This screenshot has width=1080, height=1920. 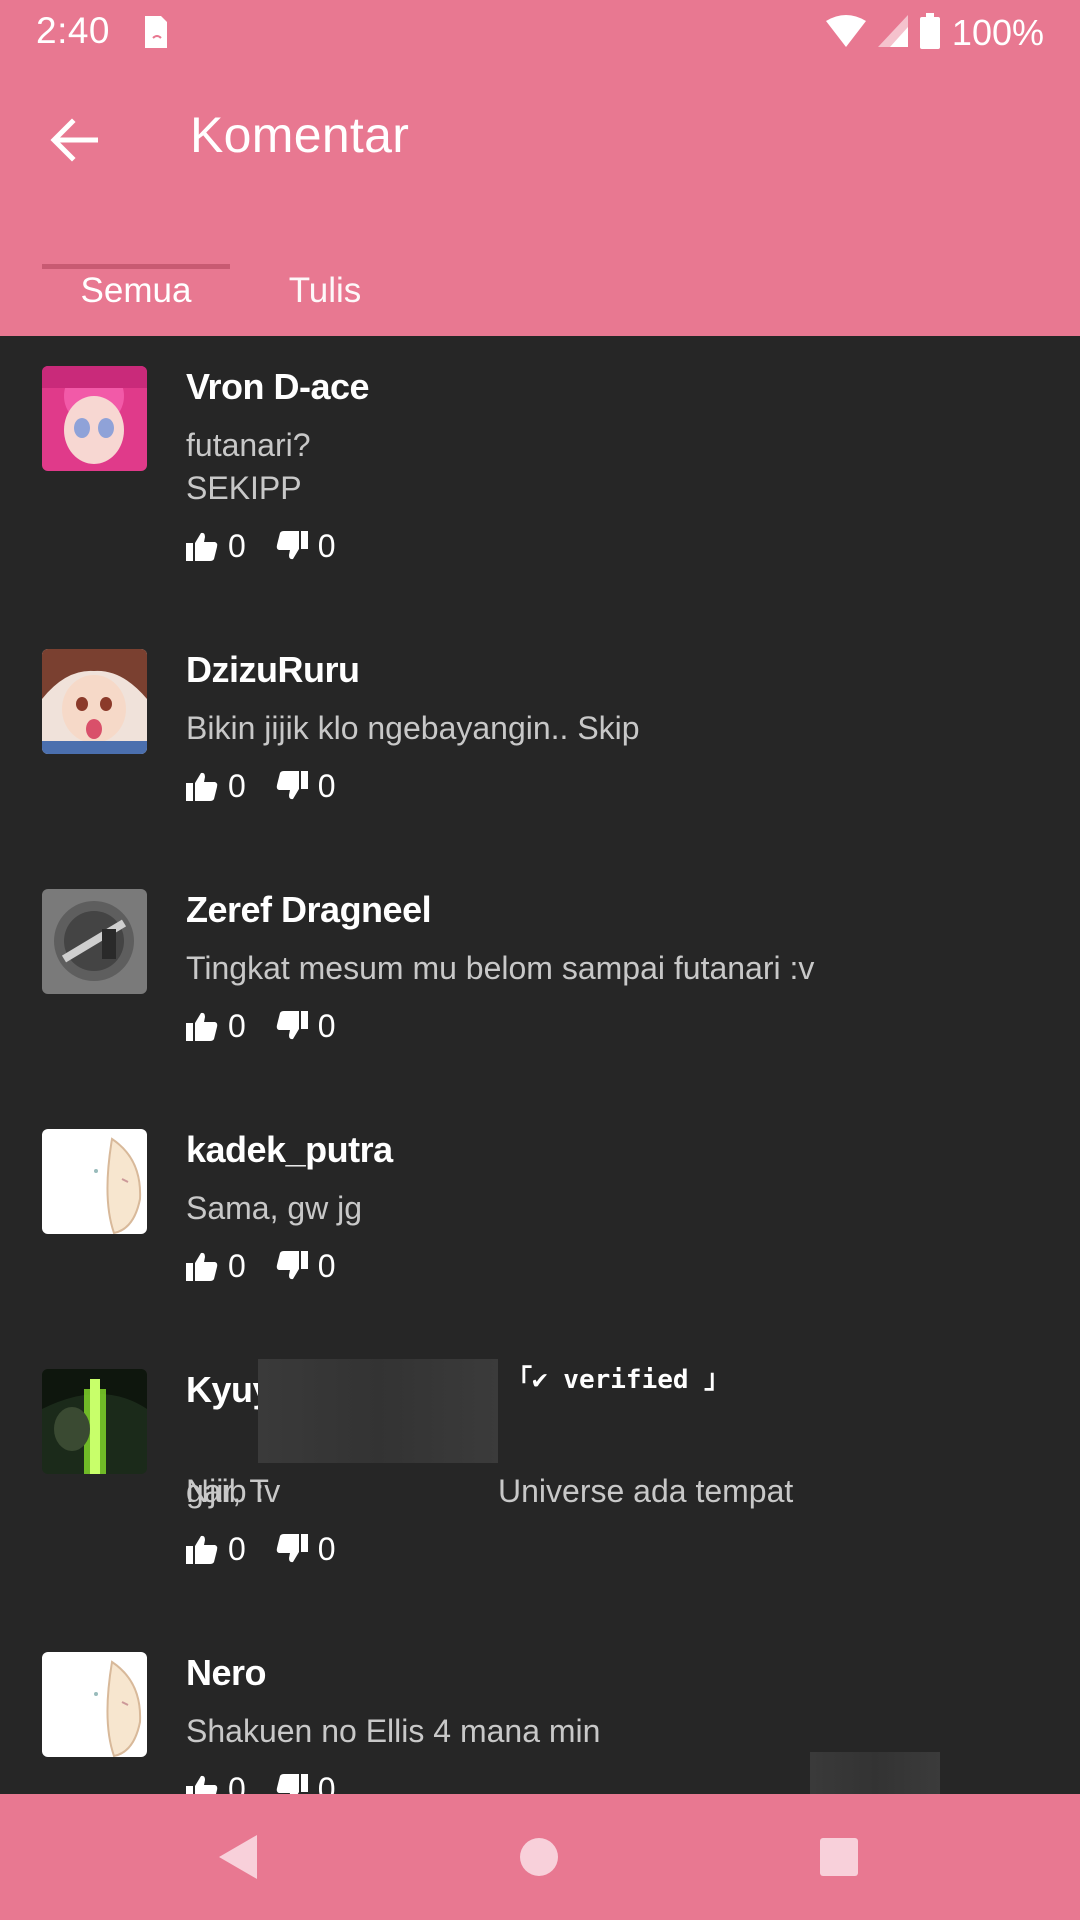 I want to click on comment-item: Nero Shakuen no Ellis 4 mana min 0 0, so click(x=540, y=1708).